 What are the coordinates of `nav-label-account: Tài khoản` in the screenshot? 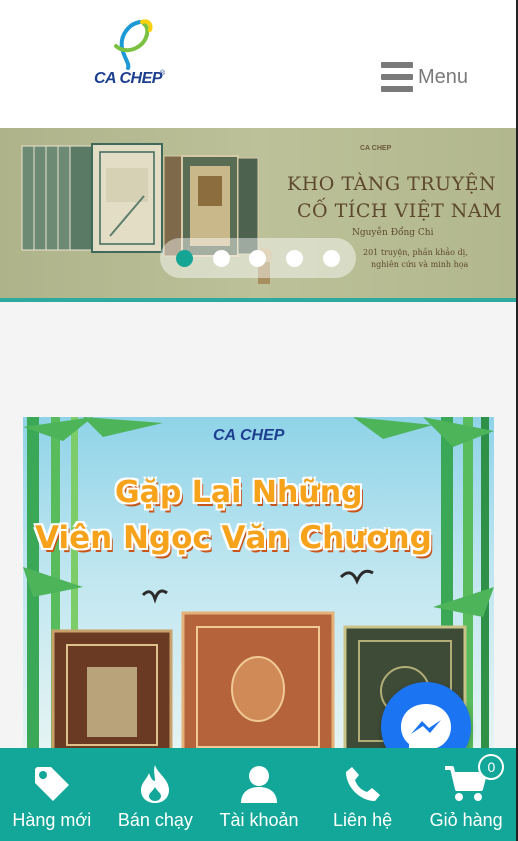 It's located at (259, 820).